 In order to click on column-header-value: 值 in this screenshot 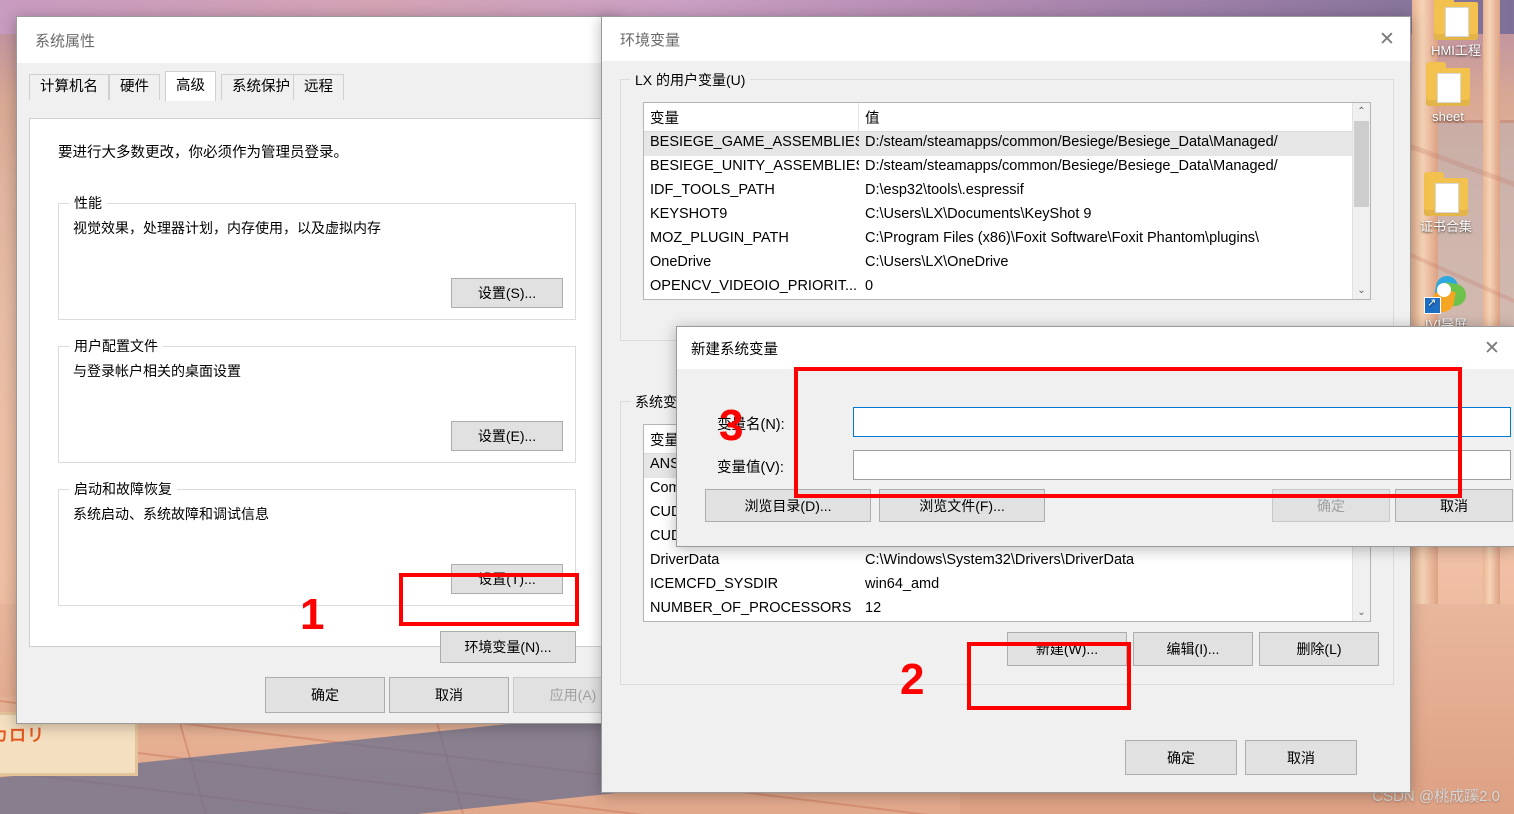, I will do `click(872, 119)`.